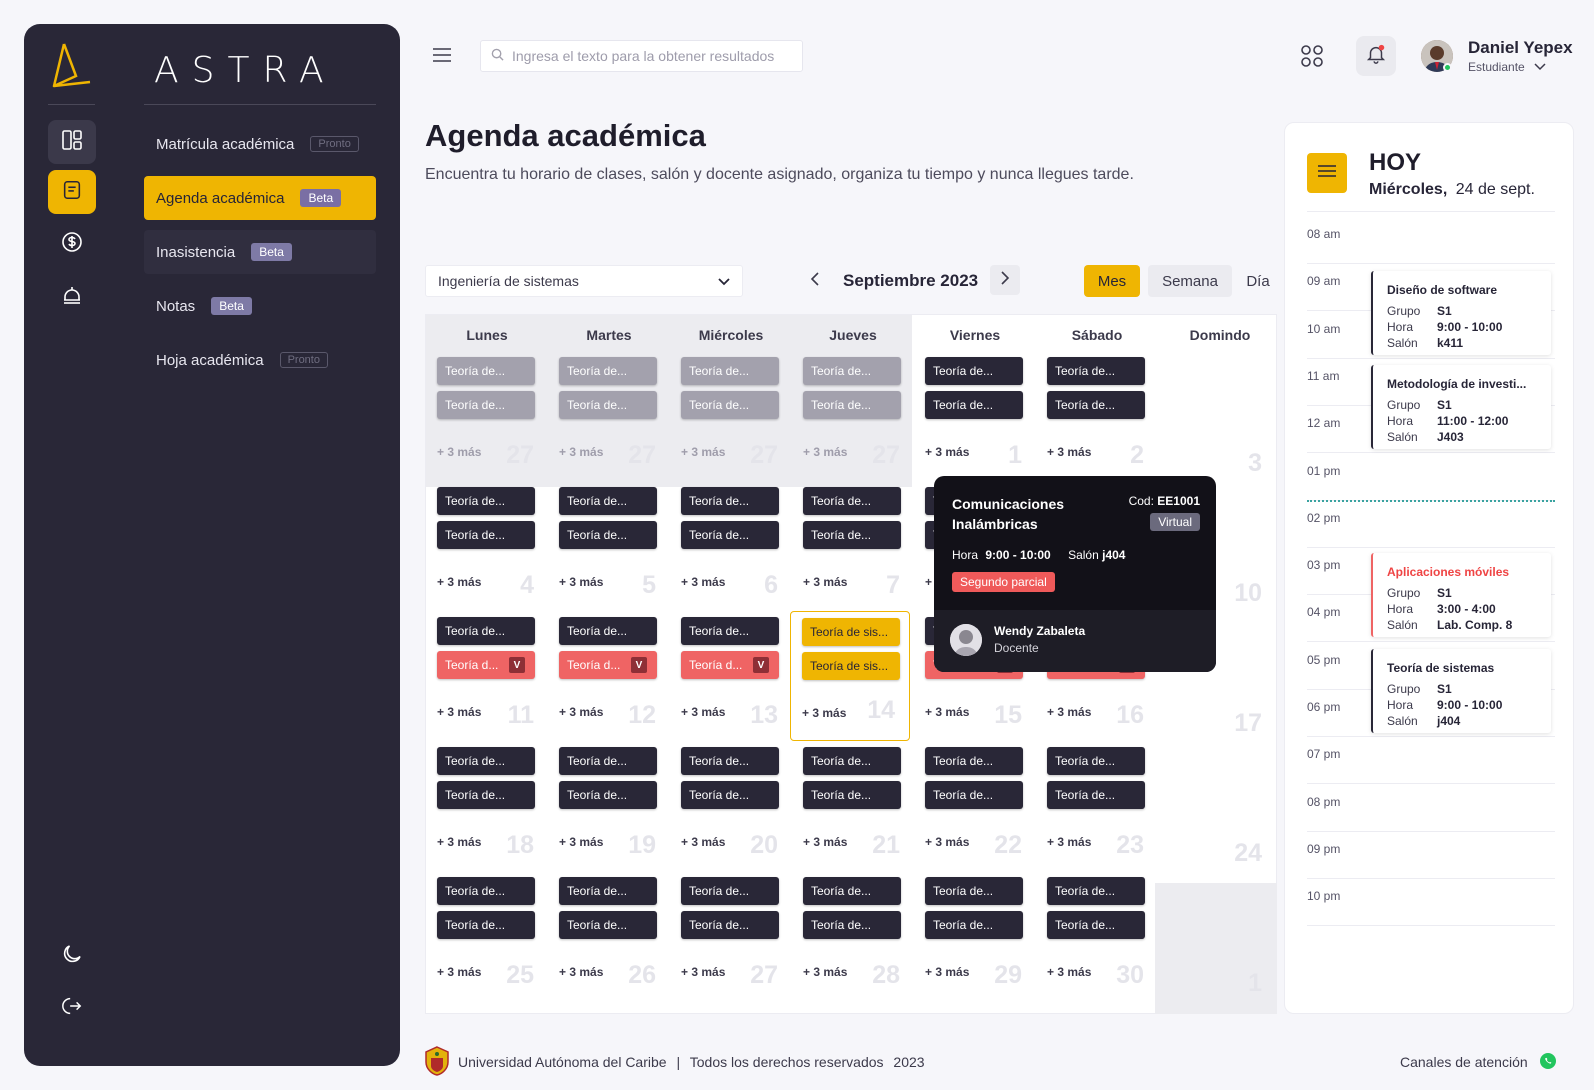 This screenshot has height=1090, width=1594. Describe the element at coordinates (975, 423) in the screenshot. I see `day-cell: Teoría de... Teoría de... + 3 más 1` at that location.